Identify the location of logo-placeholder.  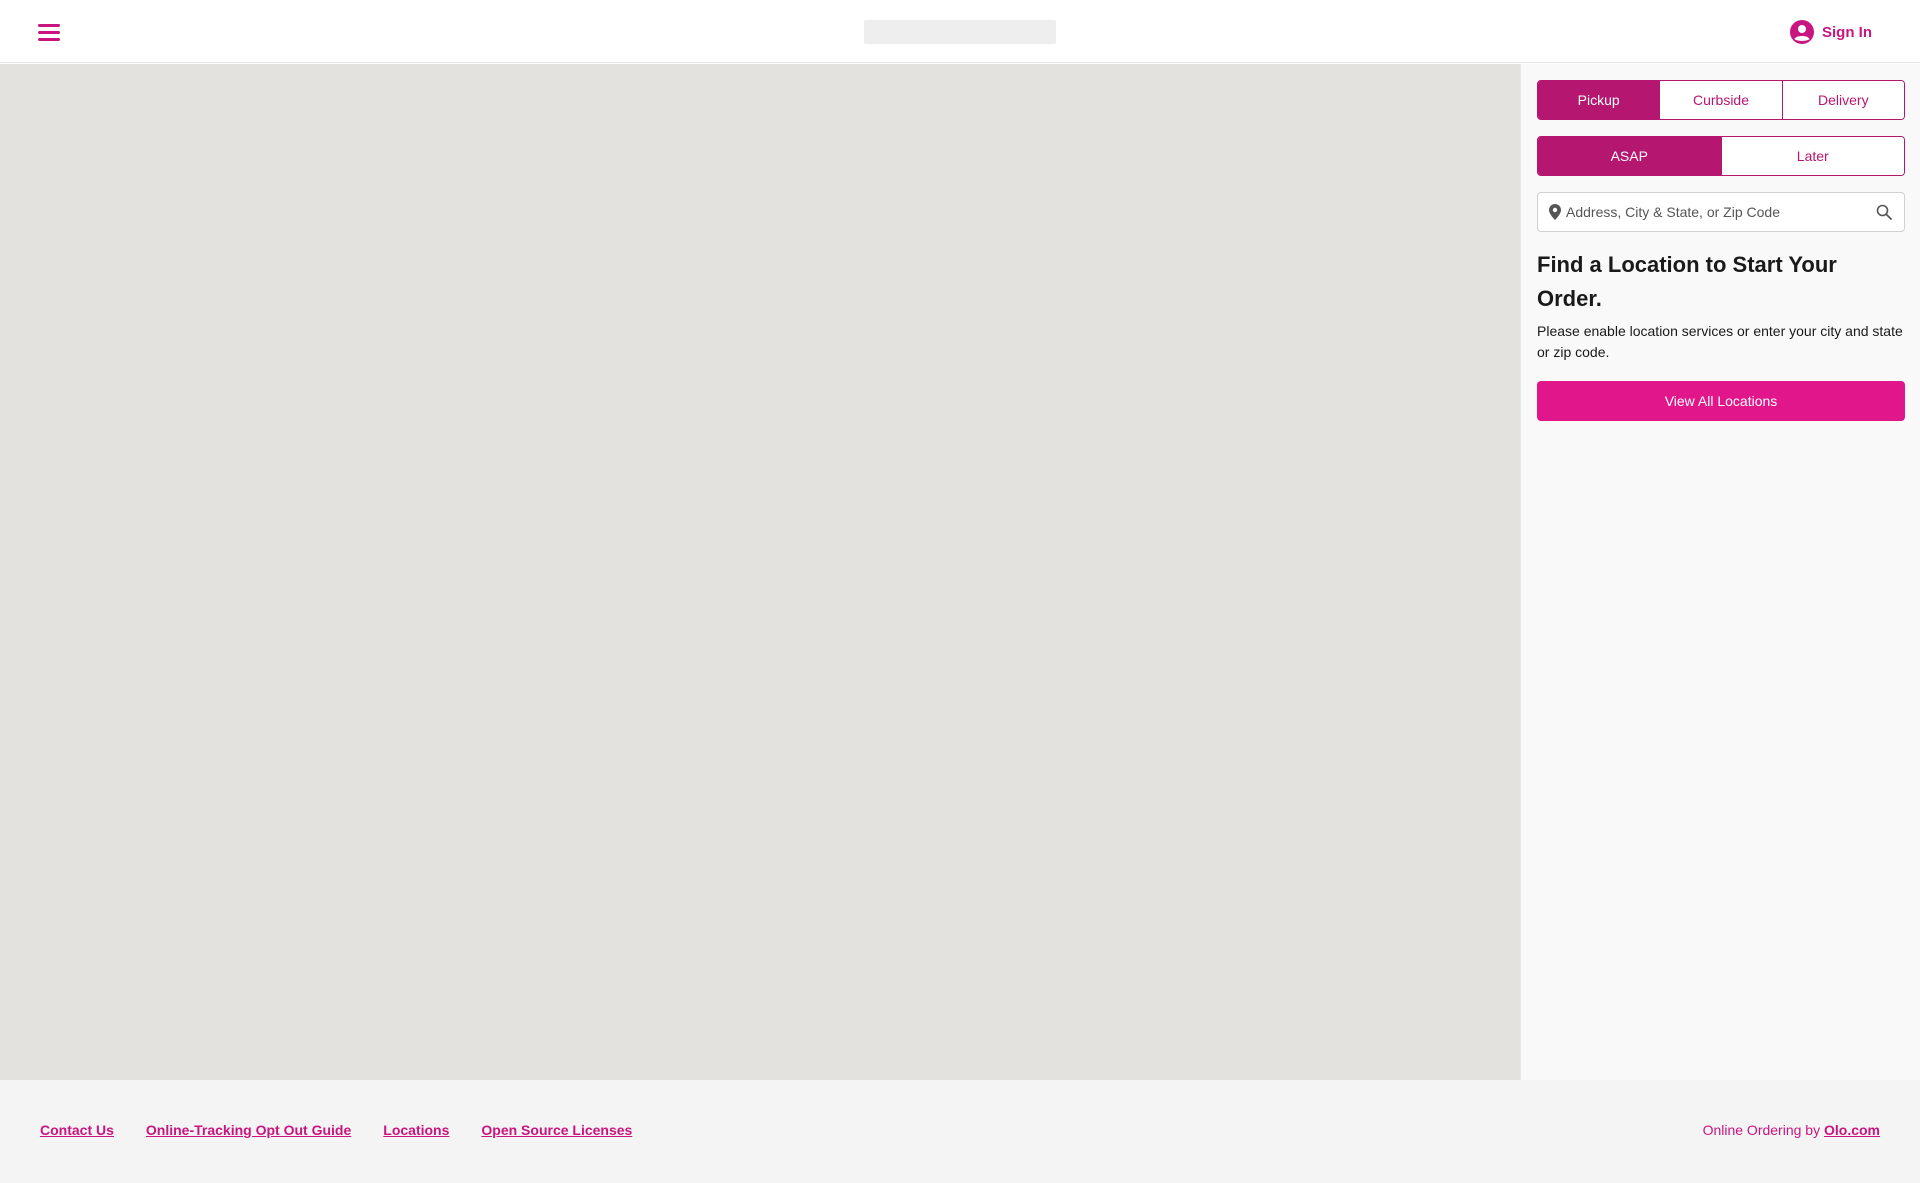
(960, 32).